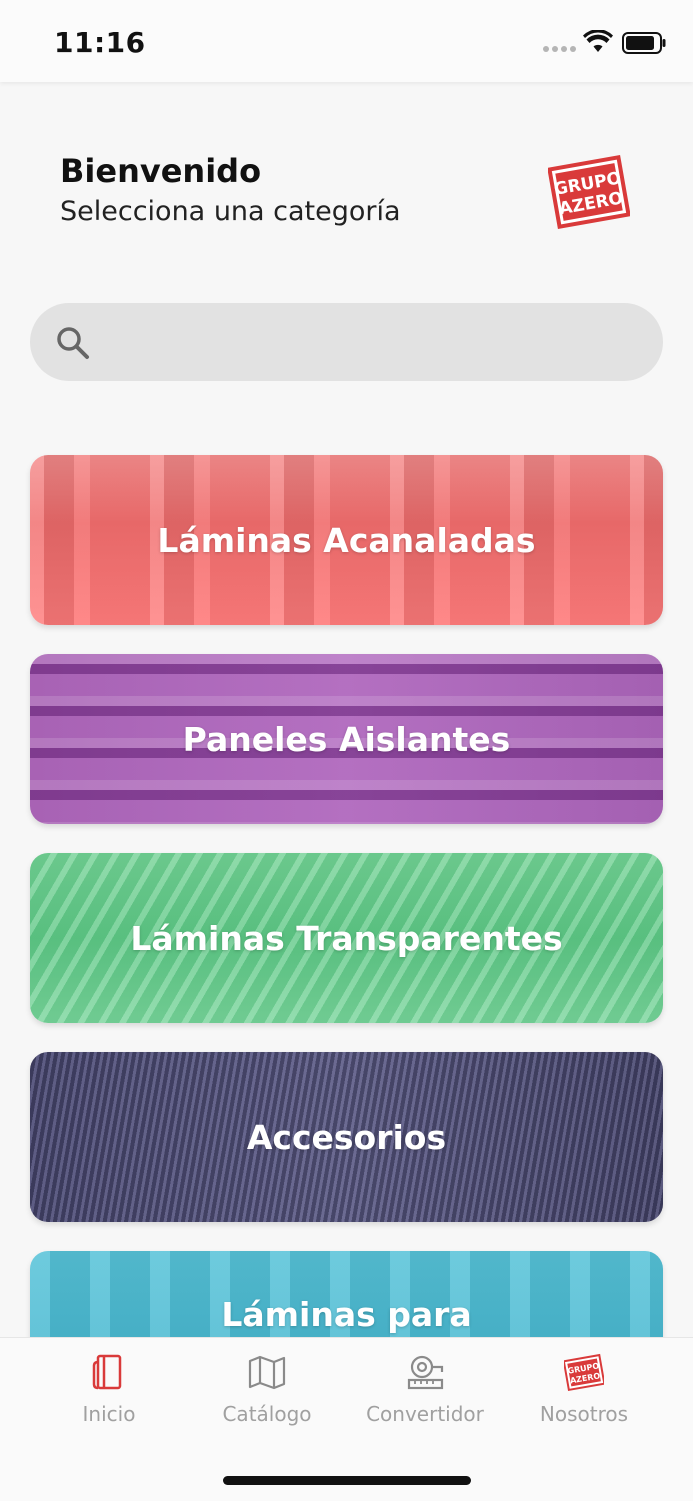 The height and width of the screenshot is (1501, 693). I want to click on wifi-icon, so click(598, 41).